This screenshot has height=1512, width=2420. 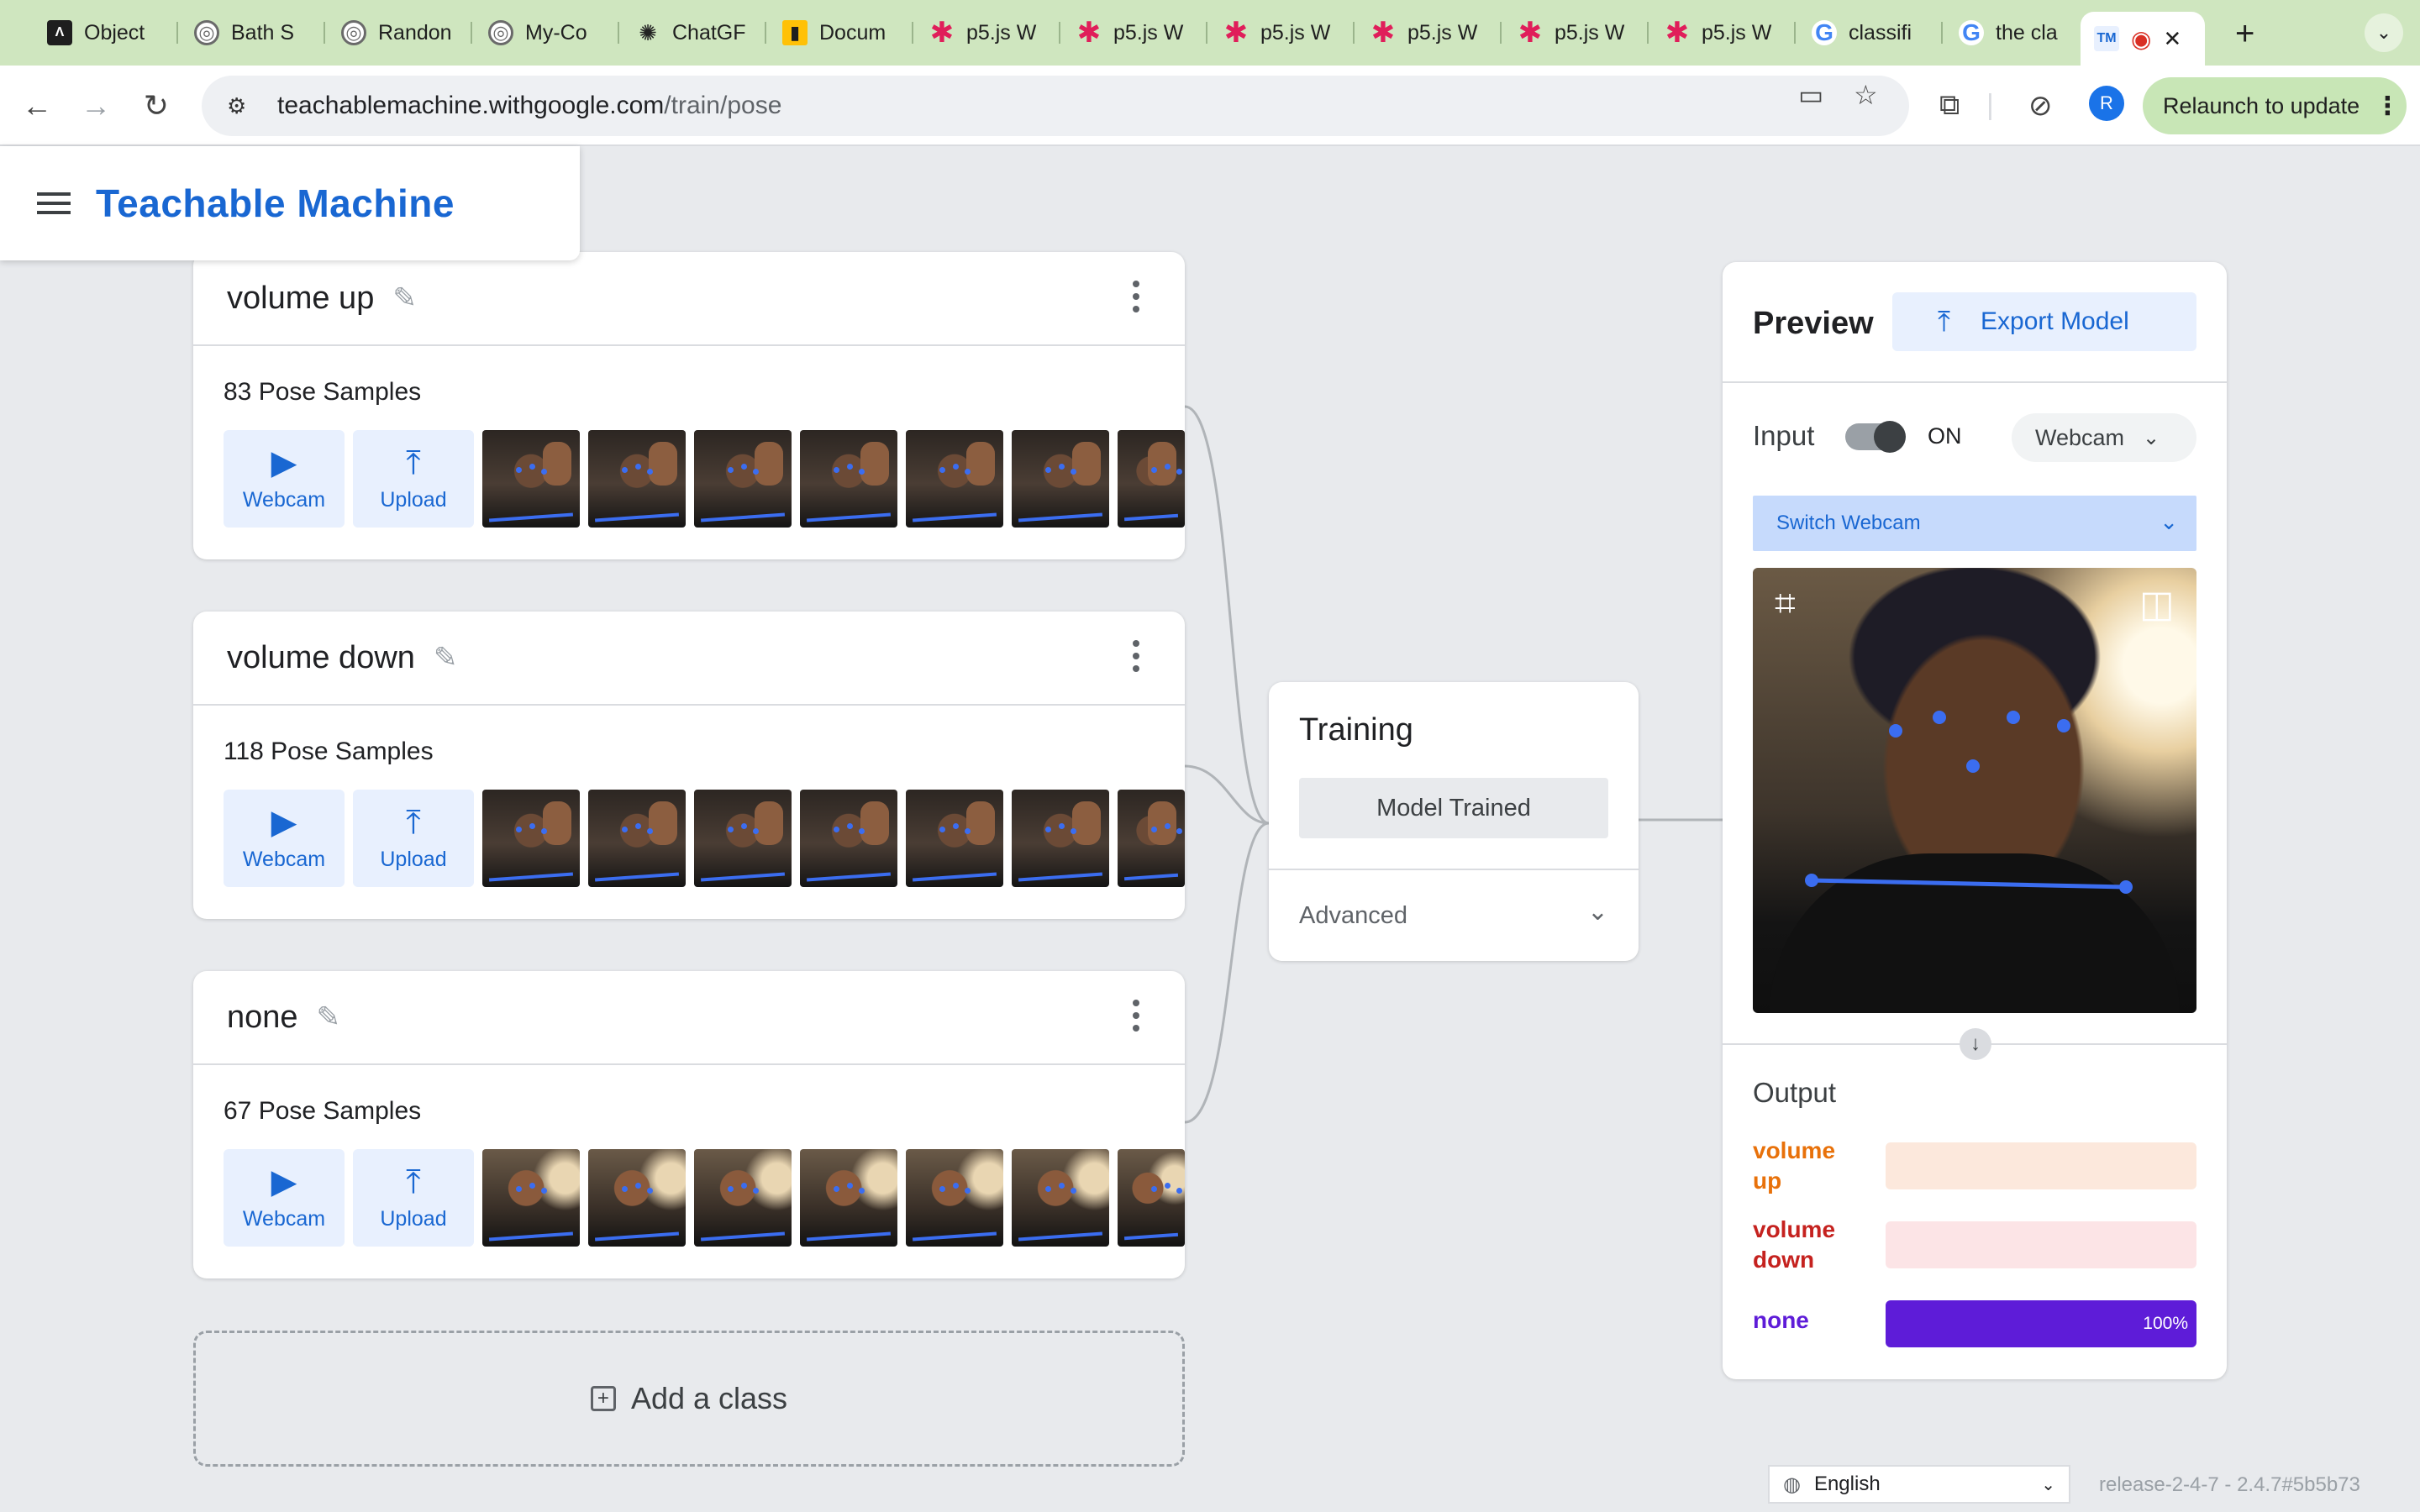 What do you see at coordinates (400, 33) in the screenshot?
I see `browser-tab: ◎ Randon` at bounding box center [400, 33].